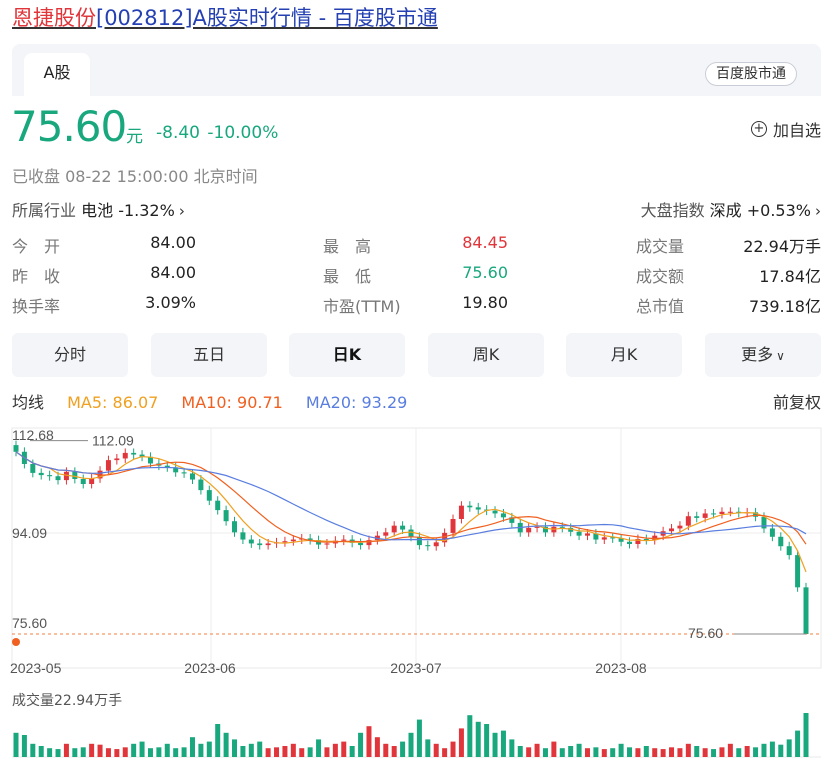 This screenshot has height=769, width=831. Describe the element at coordinates (225, 18) in the screenshot. I see `page-title-link: 恩捷股份[002812]A股实时行情 - 百度股市通` at that location.